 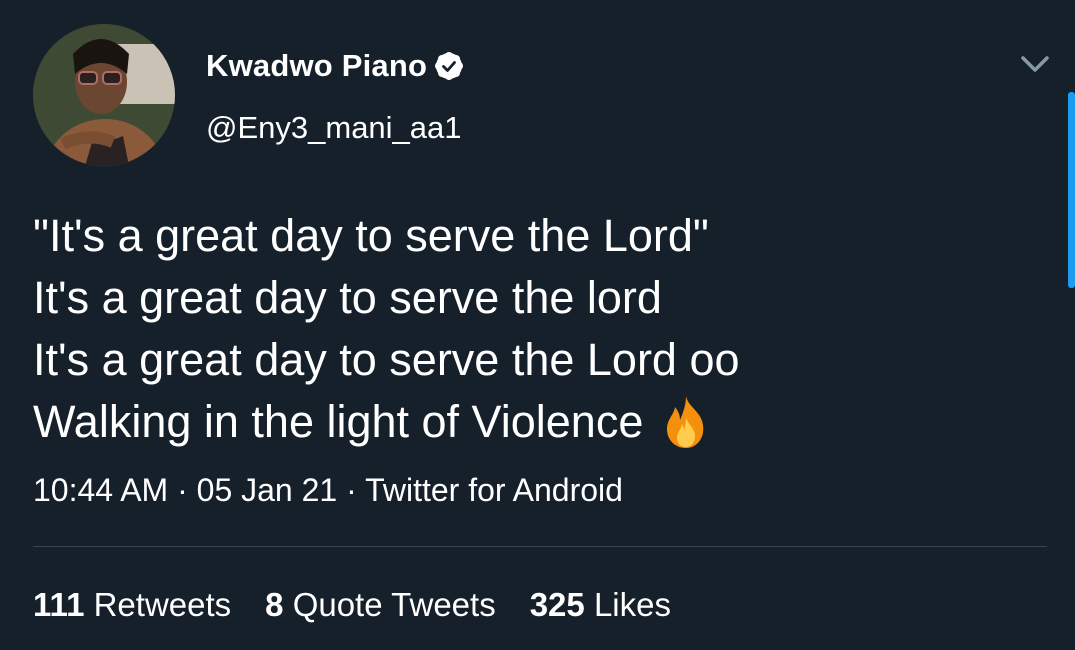 What do you see at coordinates (686, 422) in the screenshot?
I see `fire-icon` at bounding box center [686, 422].